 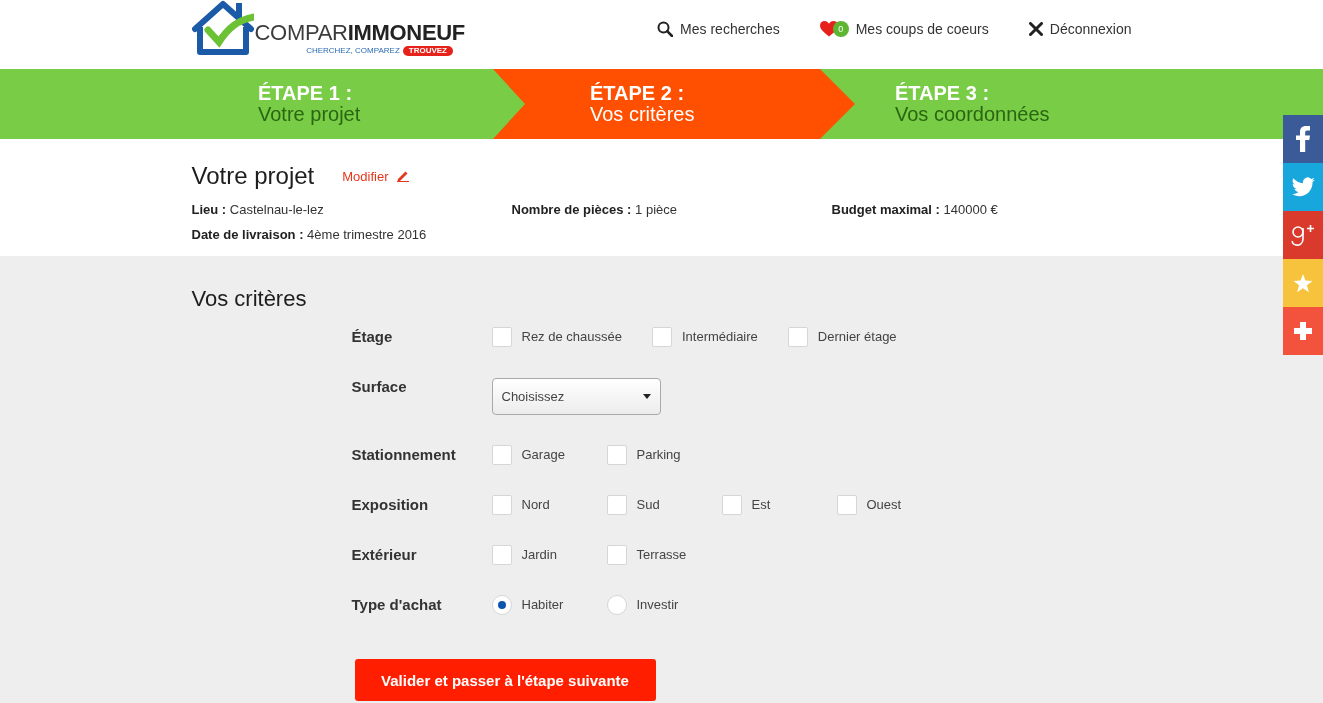 What do you see at coordinates (1035, 29) in the screenshot?
I see `close-icon` at bounding box center [1035, 29].